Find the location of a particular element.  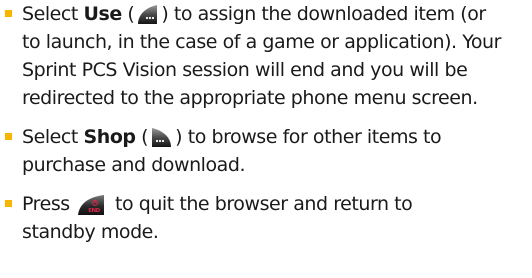

left-softkey-icon is located at coordinates (147, 14).